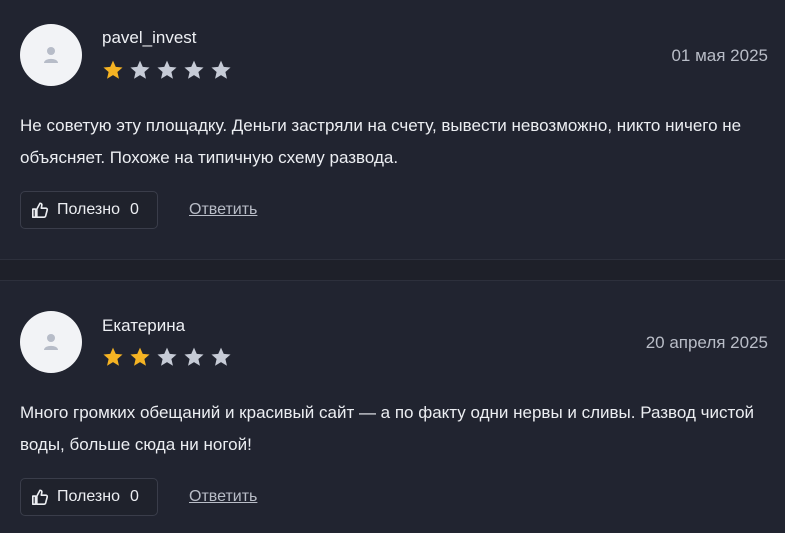 The height and width of the screenshot is (533, 785). Describe the element at coordinates (719, 55) in the screenshot. I see `review-date: 01 мая 2025` at that location.